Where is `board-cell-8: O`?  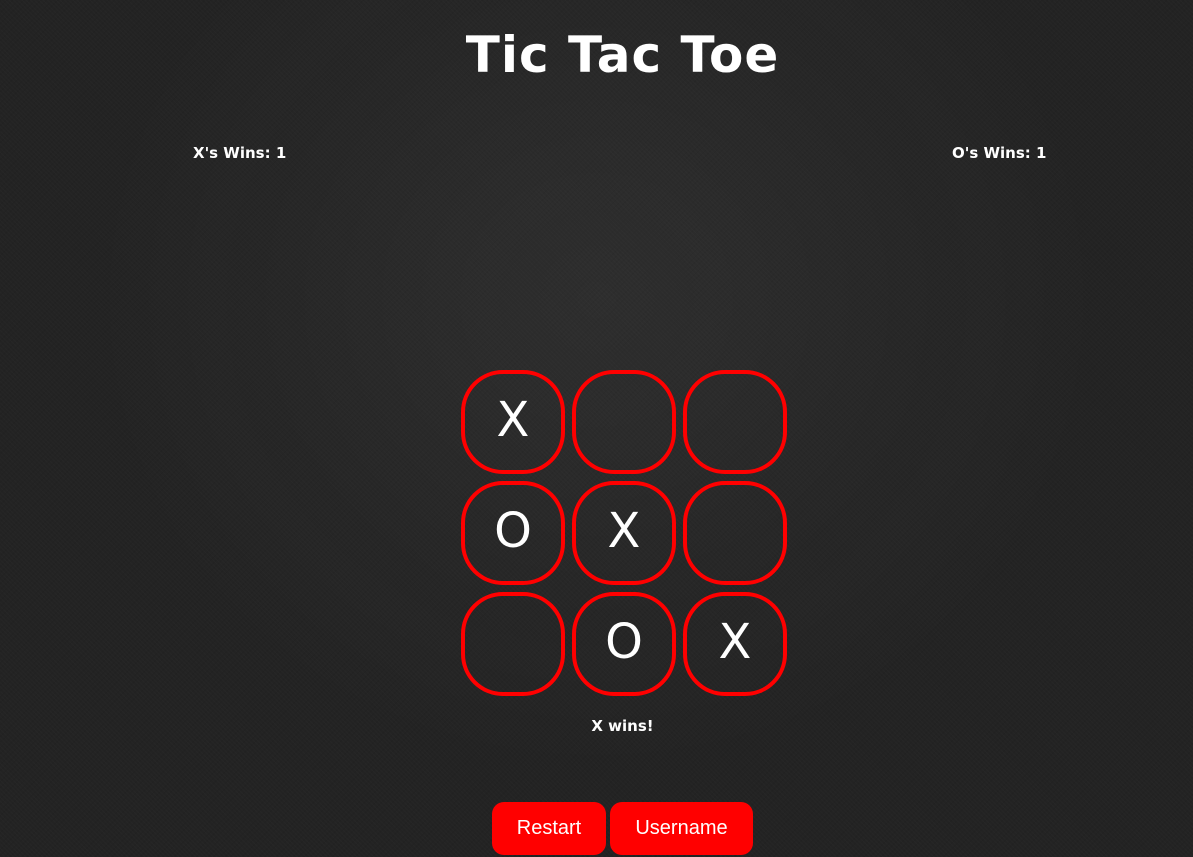
board-cell-8: O is located at coordinates (624, 644).